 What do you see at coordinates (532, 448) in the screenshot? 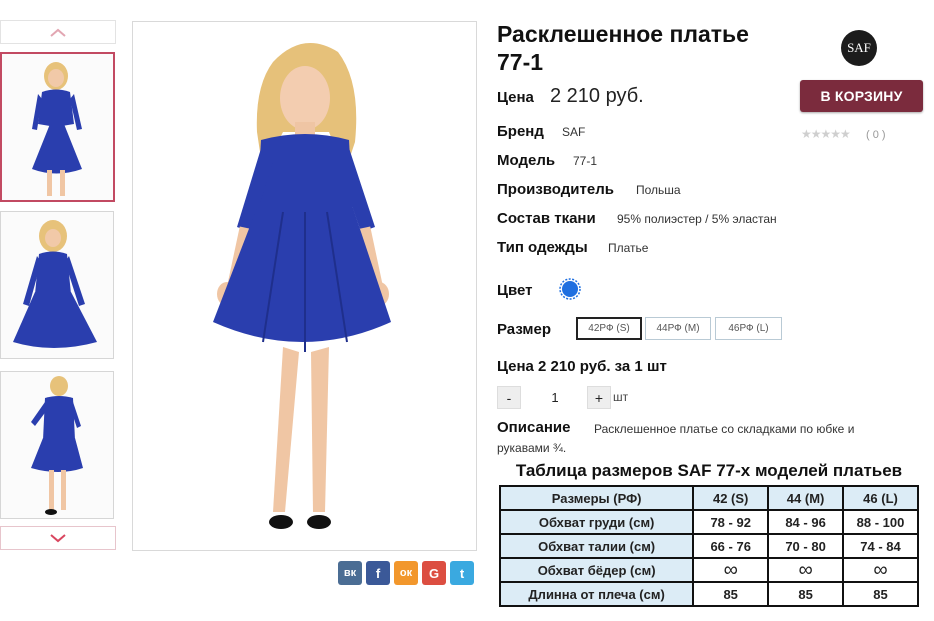
I see `description-text-line2: рукавами ¾.` at bounding box center [532, 448].